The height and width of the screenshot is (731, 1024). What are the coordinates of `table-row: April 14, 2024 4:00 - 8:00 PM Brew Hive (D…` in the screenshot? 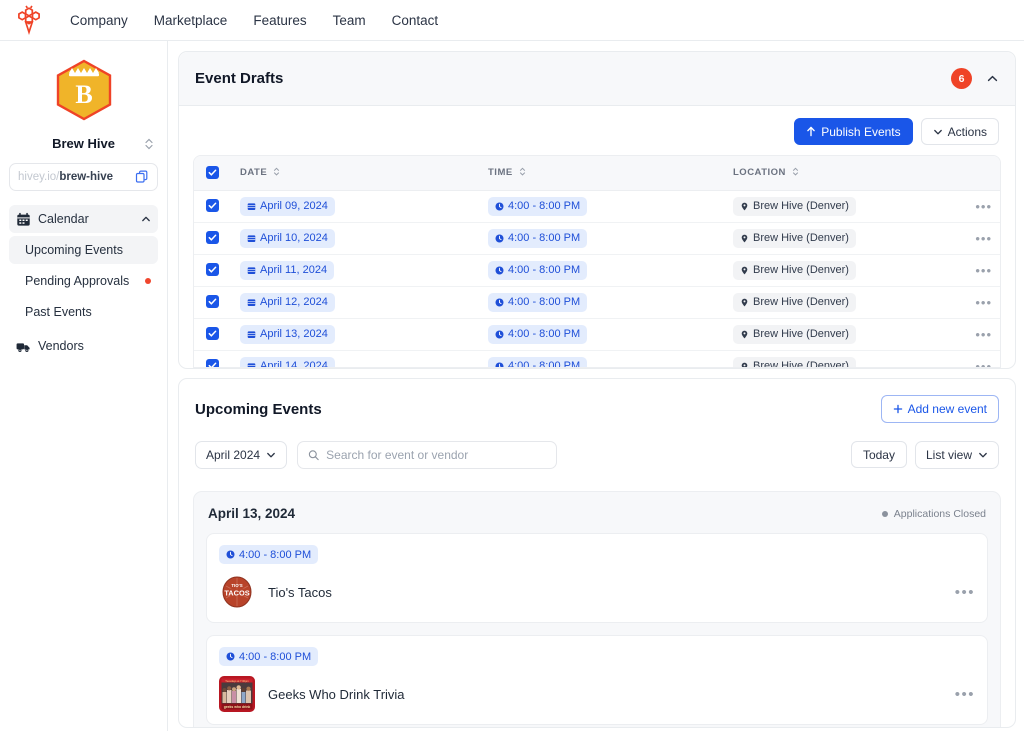 It's located at (597, 358).